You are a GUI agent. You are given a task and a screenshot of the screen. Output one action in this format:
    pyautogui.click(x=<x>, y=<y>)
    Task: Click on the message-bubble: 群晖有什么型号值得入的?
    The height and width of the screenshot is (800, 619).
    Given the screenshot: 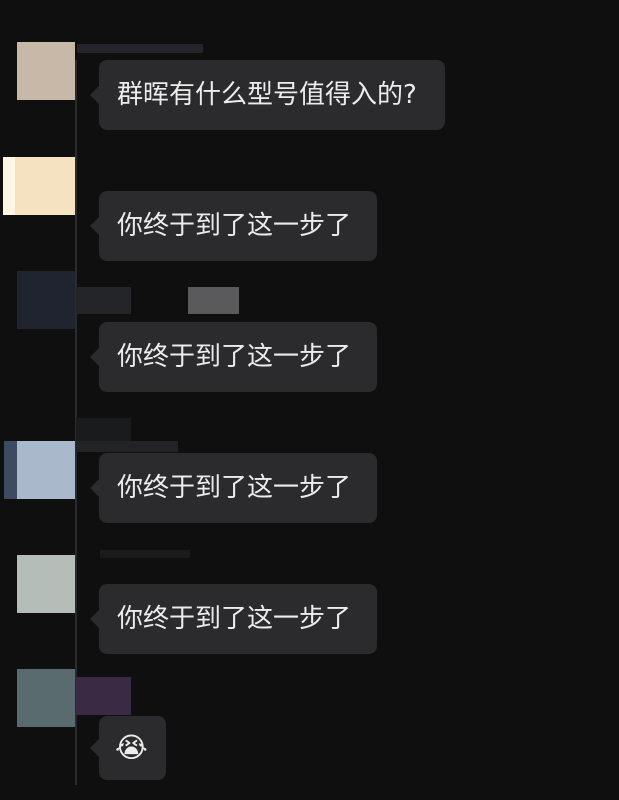 What is the action you would take?
    pyautogui.click(x=267, y=95)
    